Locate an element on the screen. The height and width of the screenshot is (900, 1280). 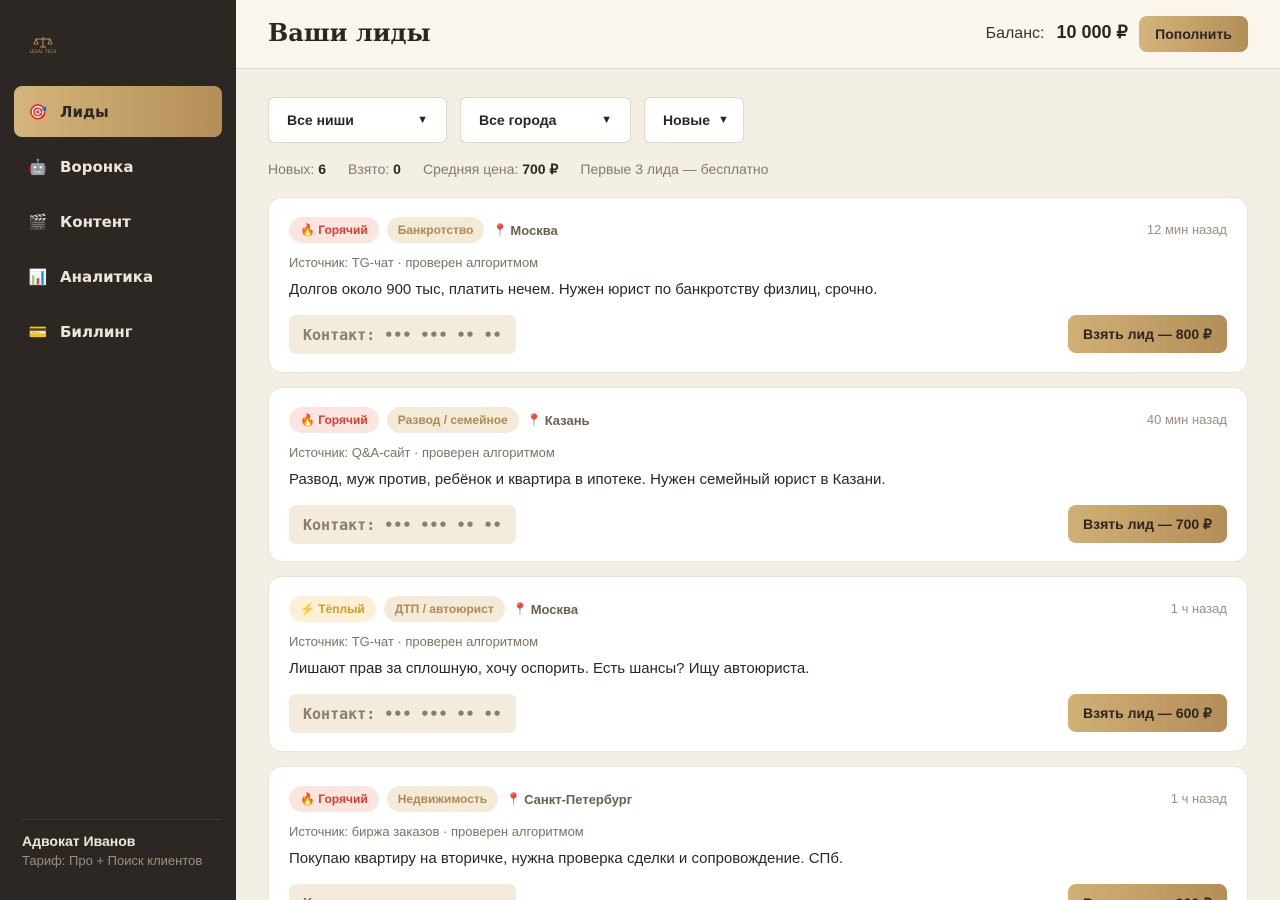
sidebar-item-label: Биллинг is located at coordinates (96, 331).